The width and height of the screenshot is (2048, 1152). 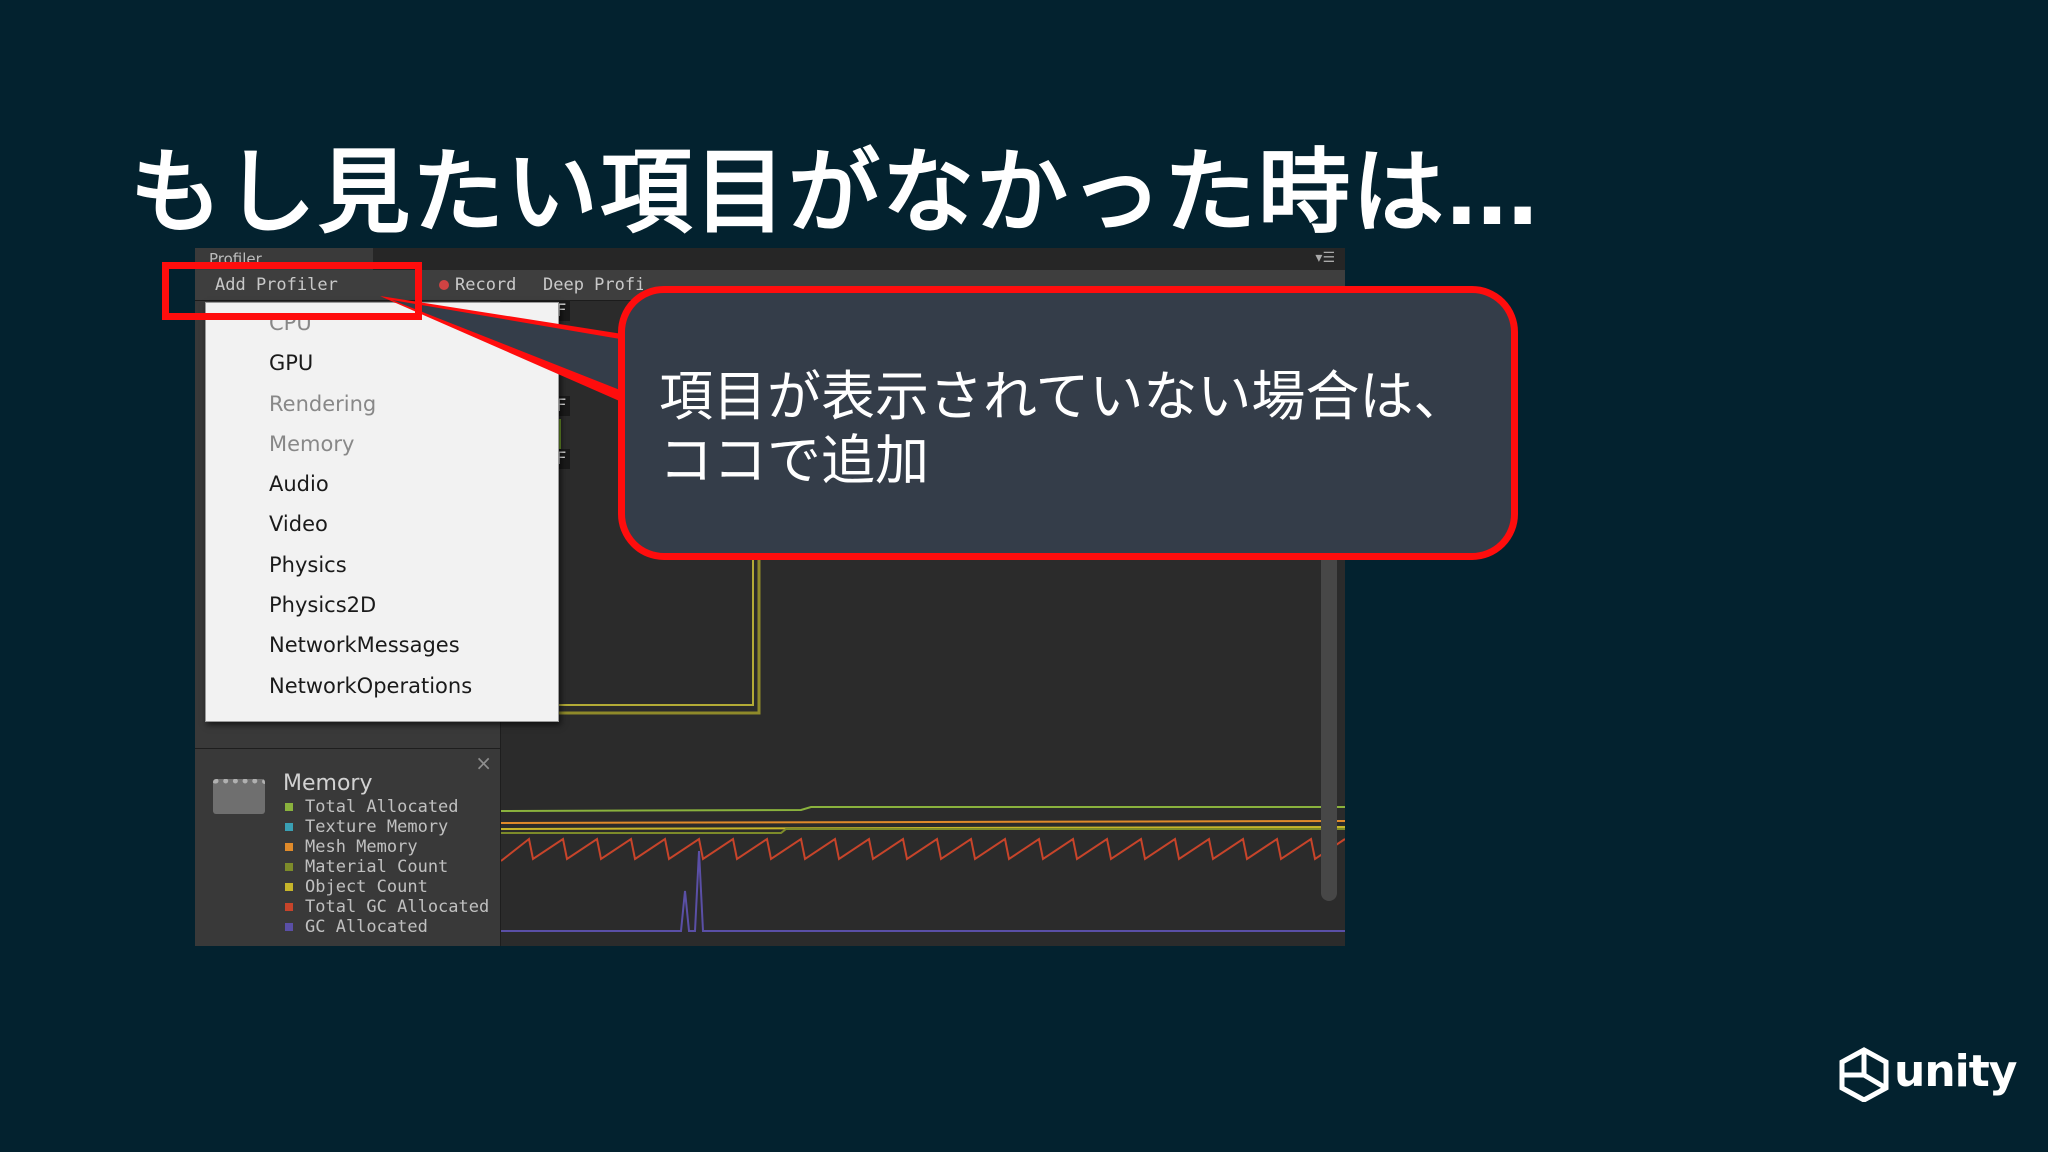 What do you see at coordinates (382, 524) in the screenshot?
I see `dropdown-item-video: Video` at bounding box center [382, 524].